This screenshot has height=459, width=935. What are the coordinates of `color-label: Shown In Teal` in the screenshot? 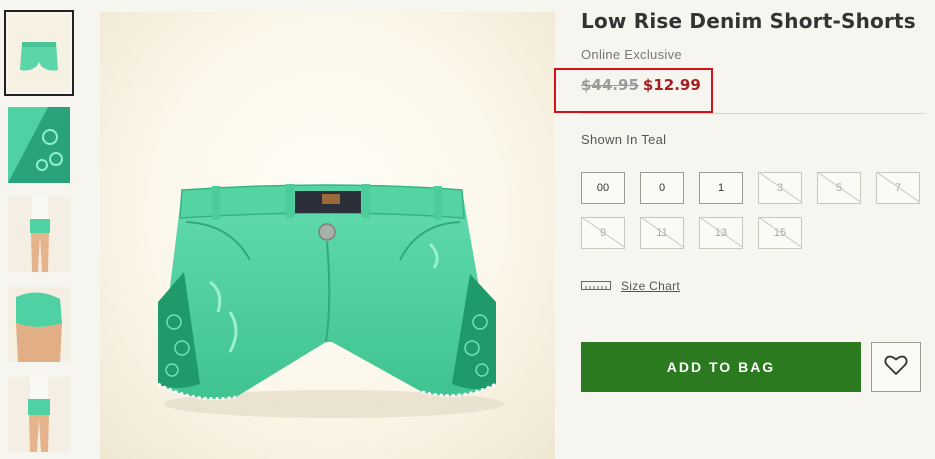 It's located at (624, 139).